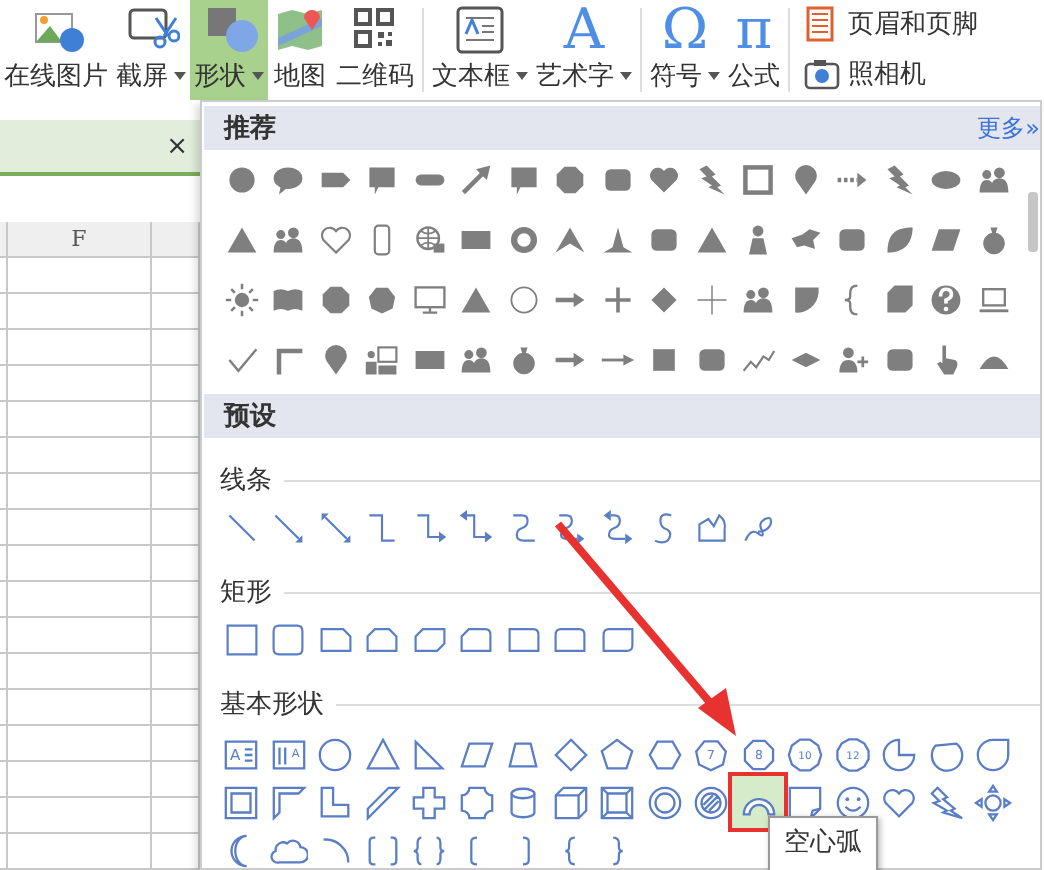  I want to click on ring-icon, so click(523, 240).